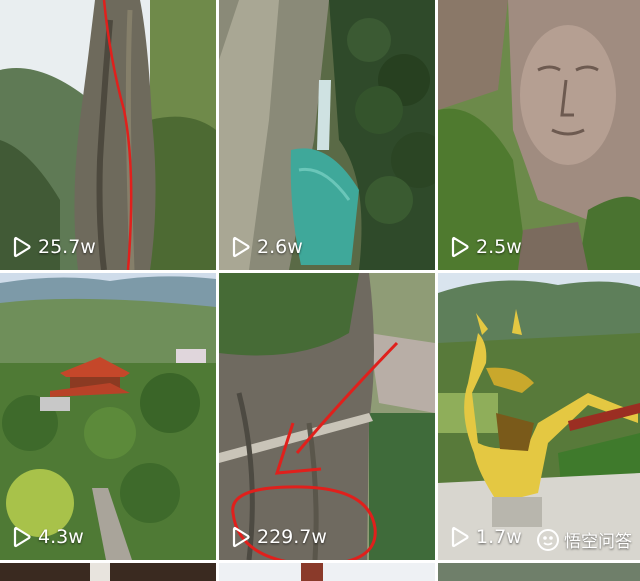  I want to click on view-count: 4.3w, so click(48, 537).